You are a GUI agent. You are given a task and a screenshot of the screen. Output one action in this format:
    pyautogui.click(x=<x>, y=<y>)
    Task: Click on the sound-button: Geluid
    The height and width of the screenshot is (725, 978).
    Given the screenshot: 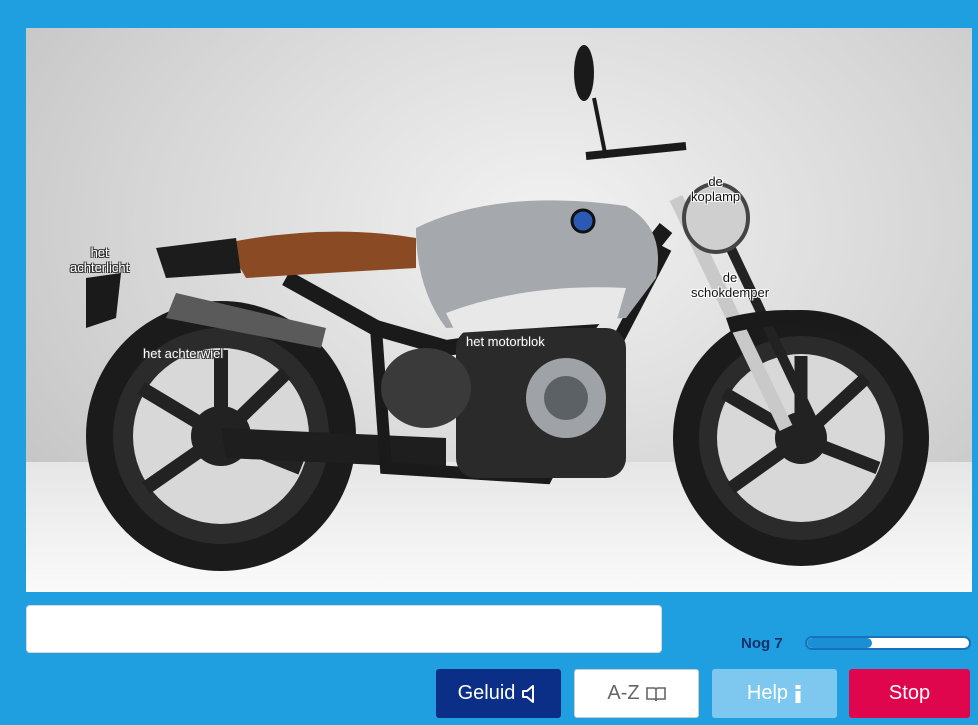 What is the action you would take?
    pyautogui.click(x=498, y=693)
    